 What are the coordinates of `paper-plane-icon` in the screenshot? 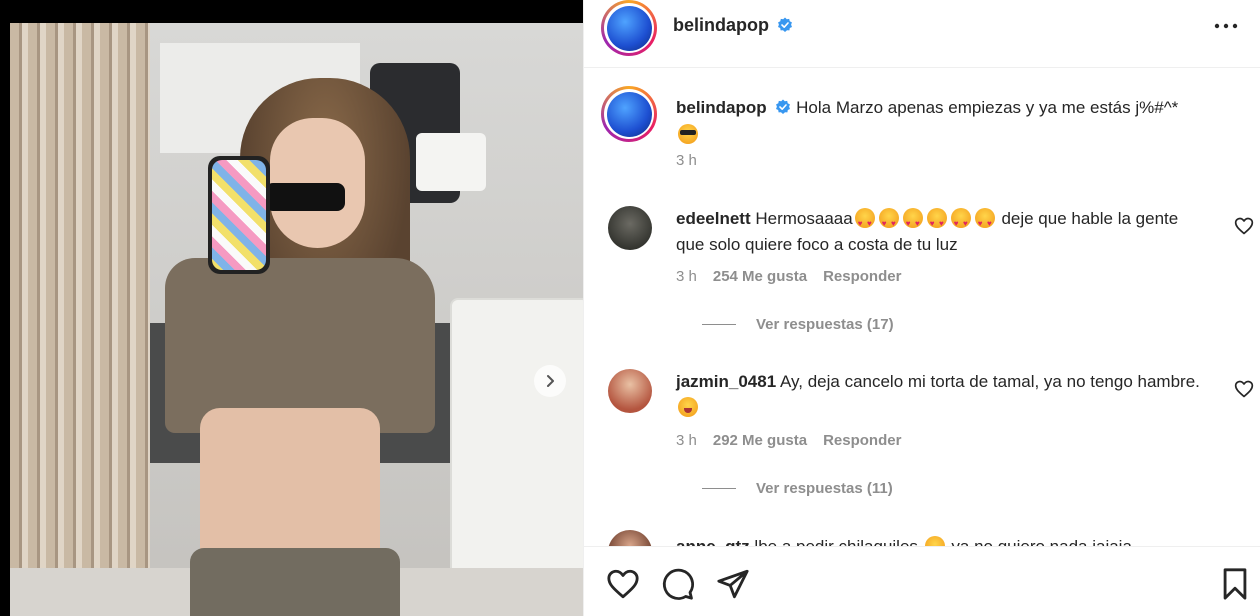 It's located at (733, 584).